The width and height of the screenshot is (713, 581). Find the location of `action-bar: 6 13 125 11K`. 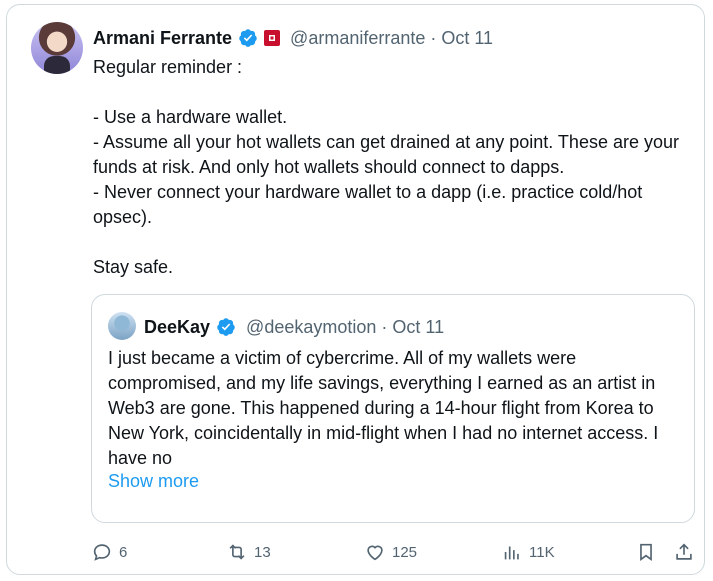

action-bar: 6 13 125 11K is located at coordinates (397, 552).